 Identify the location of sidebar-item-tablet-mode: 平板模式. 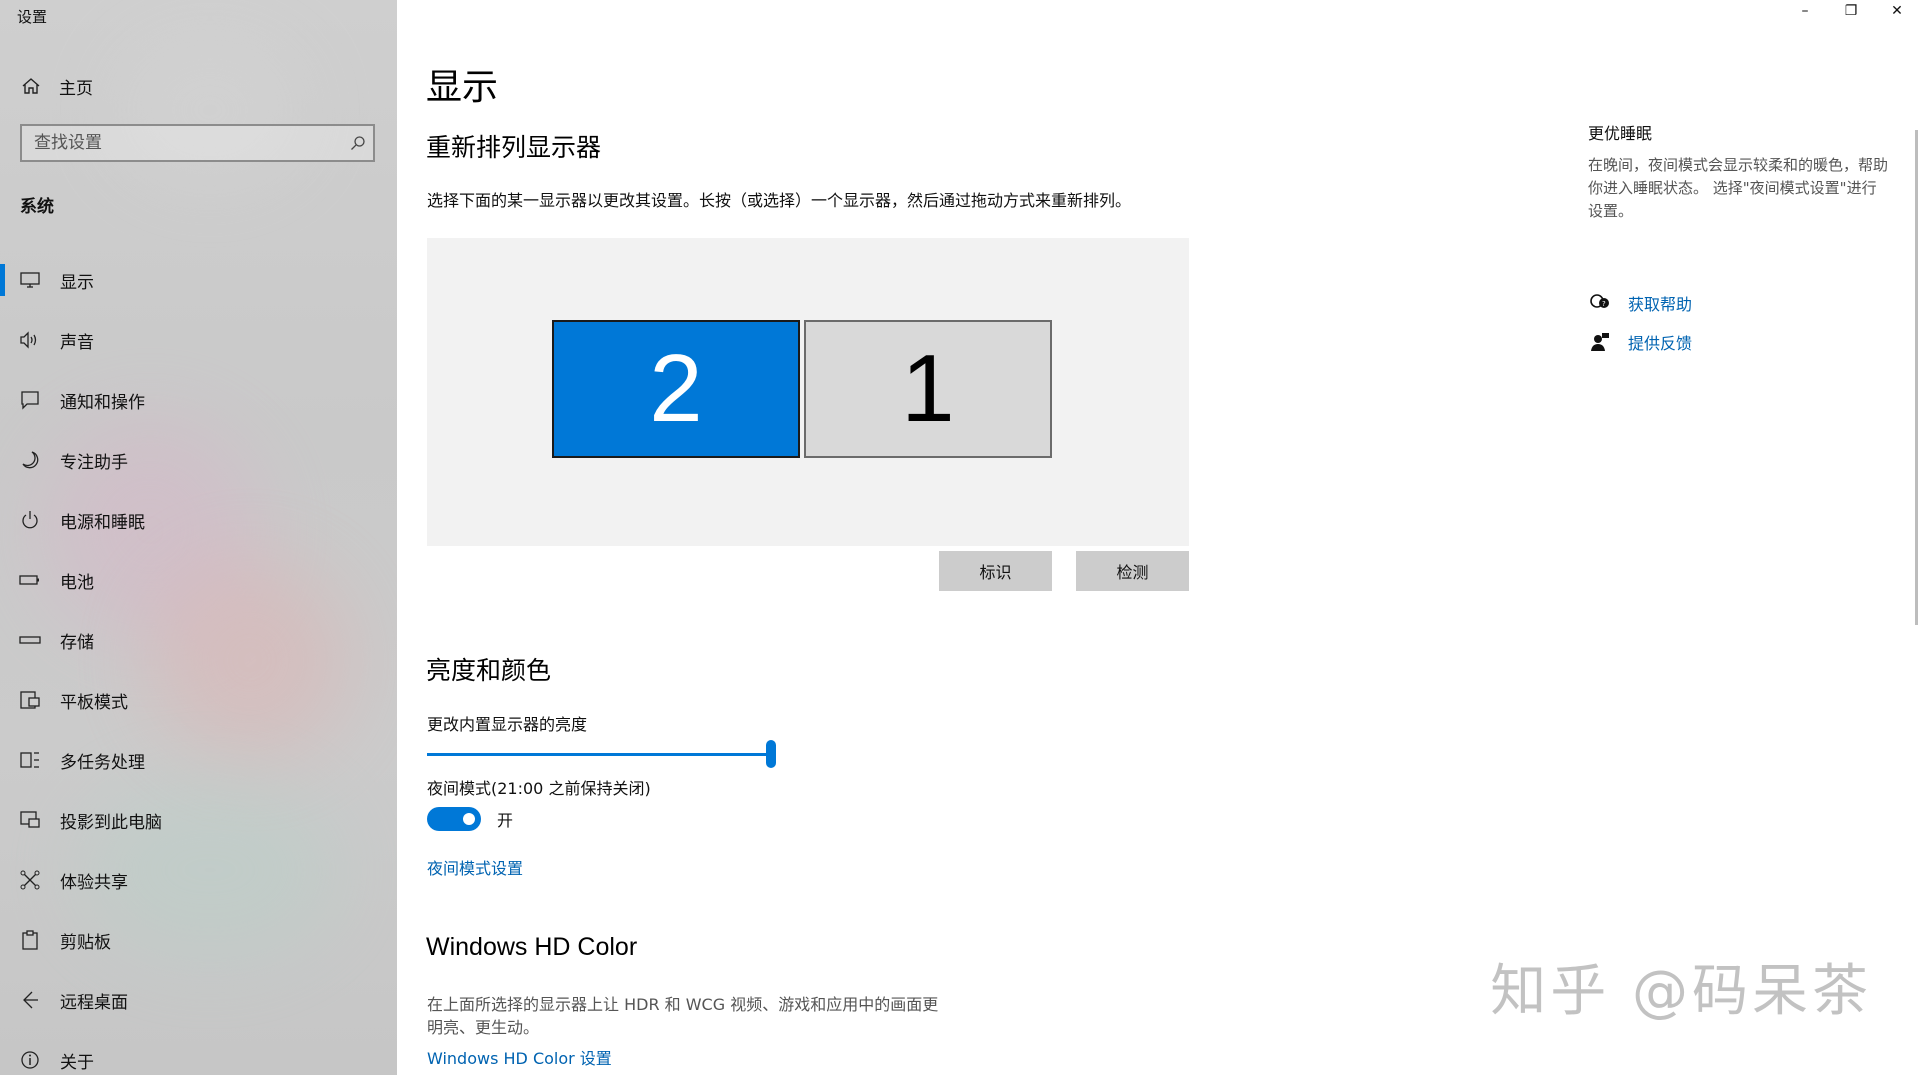
(198, 700).